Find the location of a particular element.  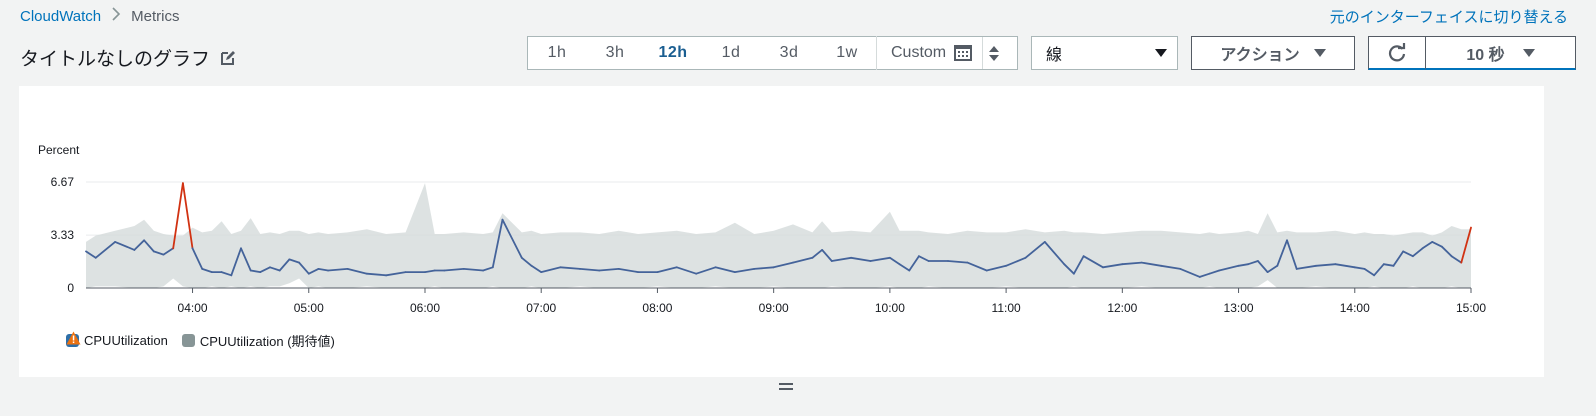

time-range-1h: 1h is located at coordinates (557, 53).